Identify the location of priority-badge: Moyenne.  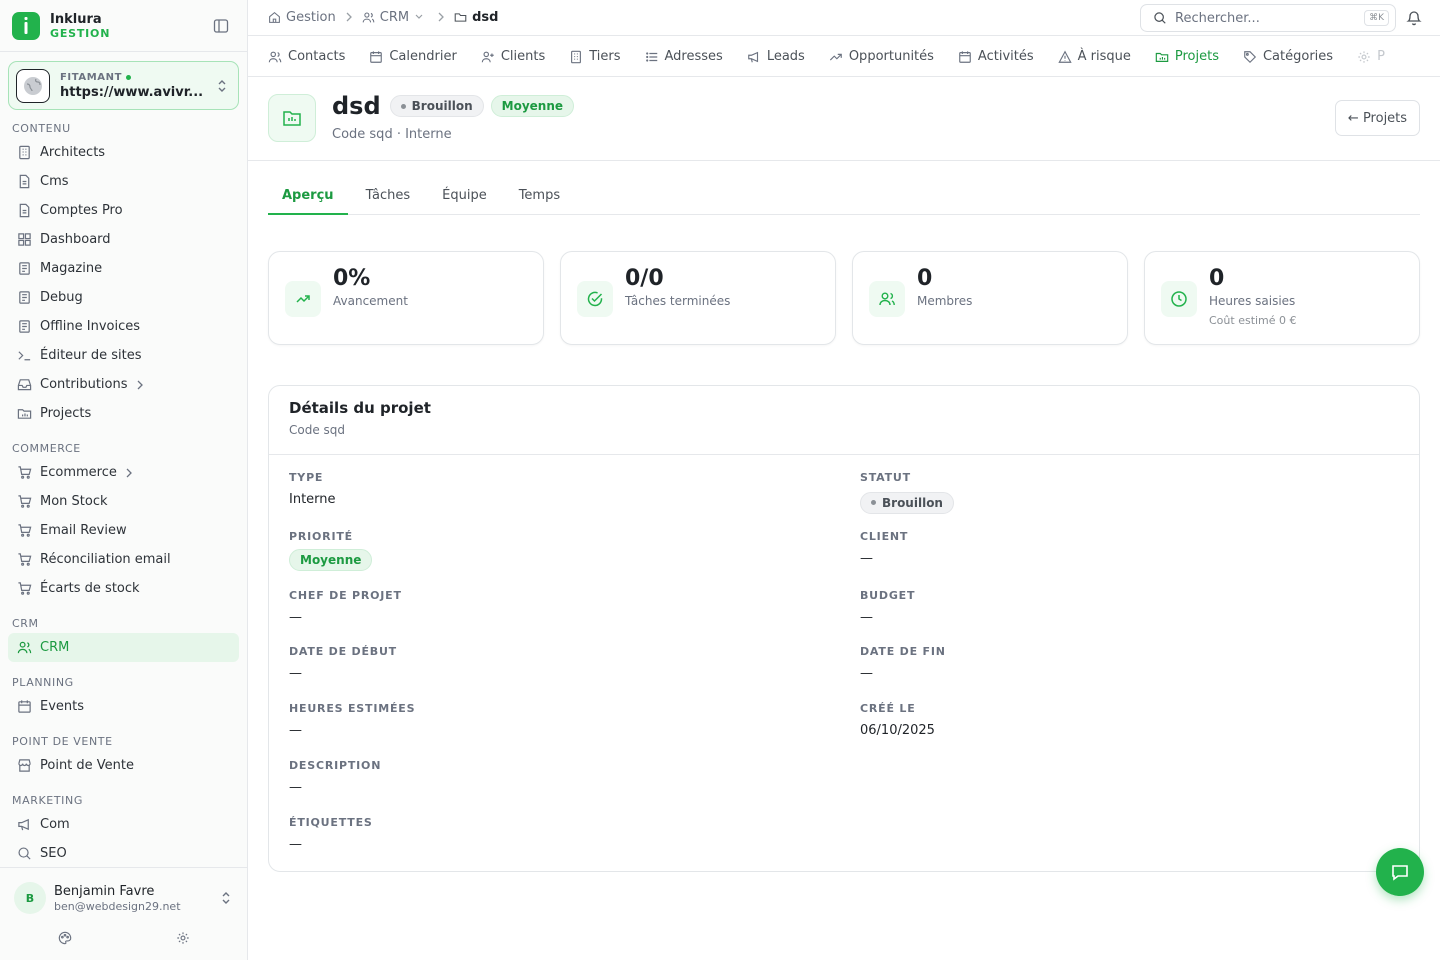
(532, 106).